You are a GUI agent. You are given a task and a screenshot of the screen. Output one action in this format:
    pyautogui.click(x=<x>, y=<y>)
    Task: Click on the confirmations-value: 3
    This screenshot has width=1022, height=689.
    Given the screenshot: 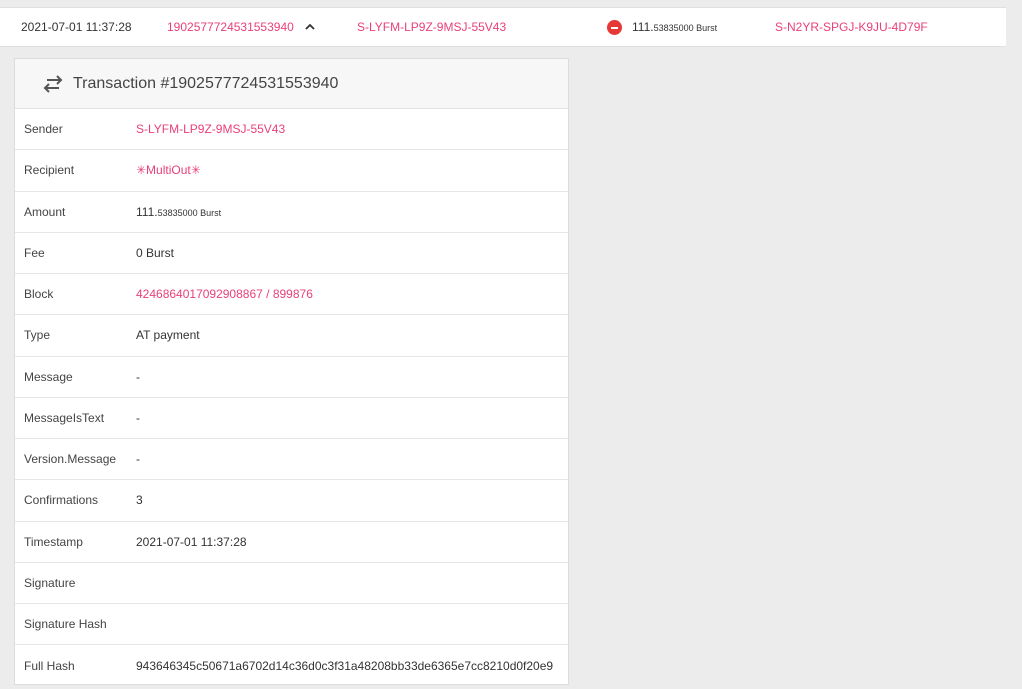 What is the action you would take?
    pyautogui.click(x=139, y=500)
    